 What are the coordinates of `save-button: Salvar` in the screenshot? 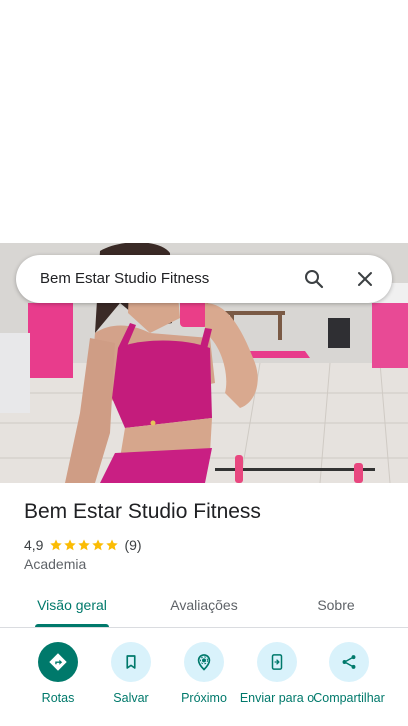 It's located at (131, 674).